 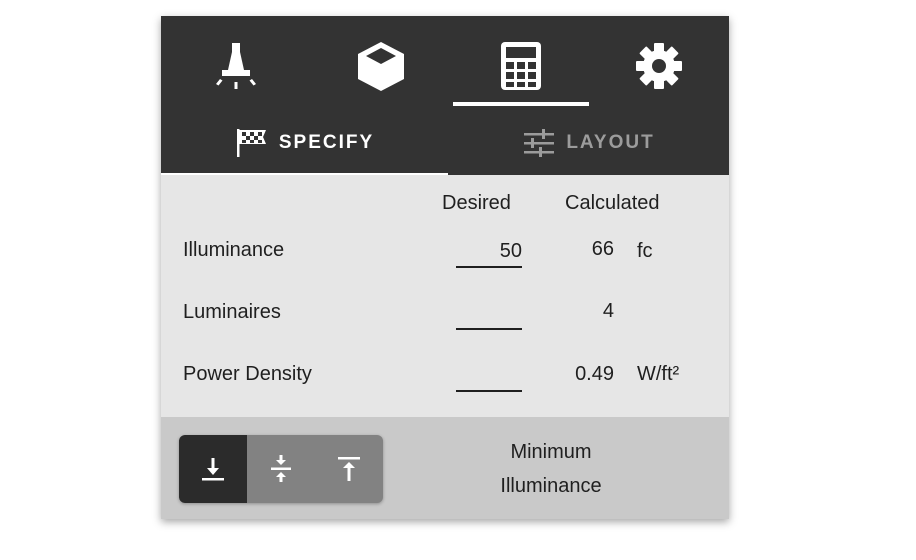 I want to click on tab-specify: SPECIFY, so click(x=304, y=143).